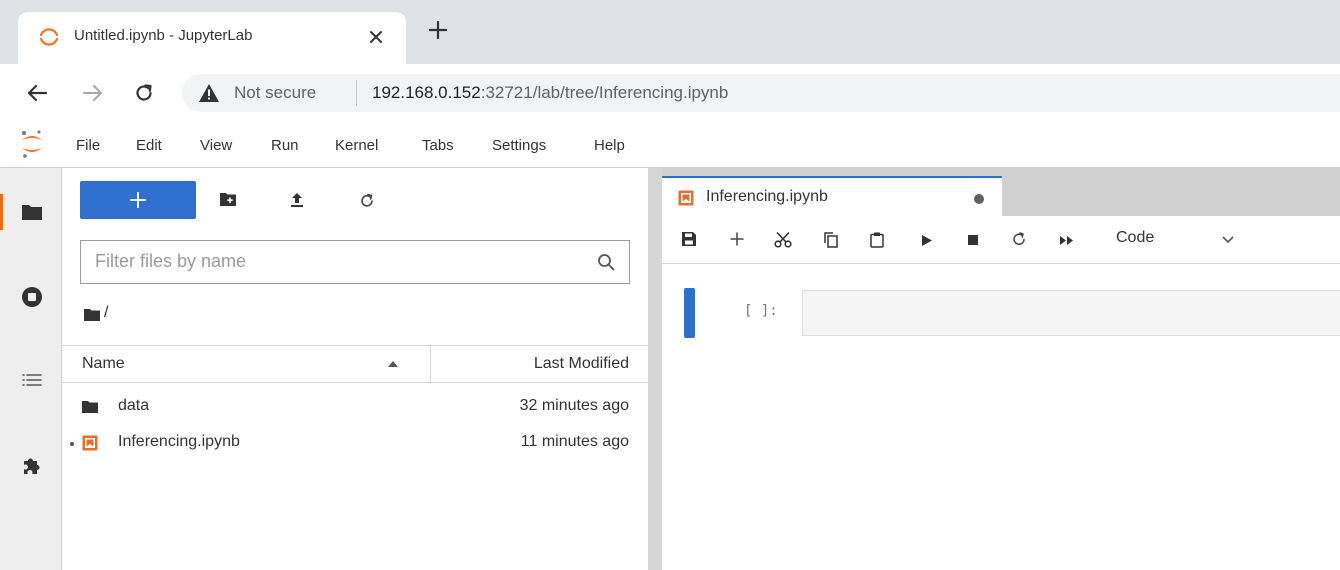 The height and width of the screenshot is (570, 1340). I want to click on menu-view: View, so click(216, 145).